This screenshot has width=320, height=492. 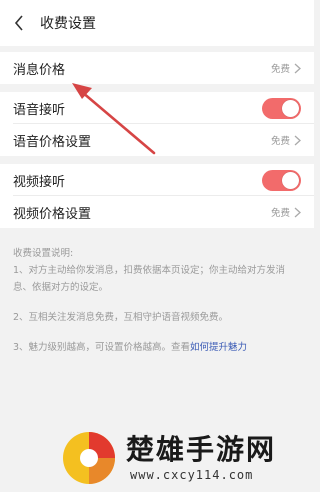 I want to click on watermark-url: www.cxcy114.com, so click(x=192, y=475).